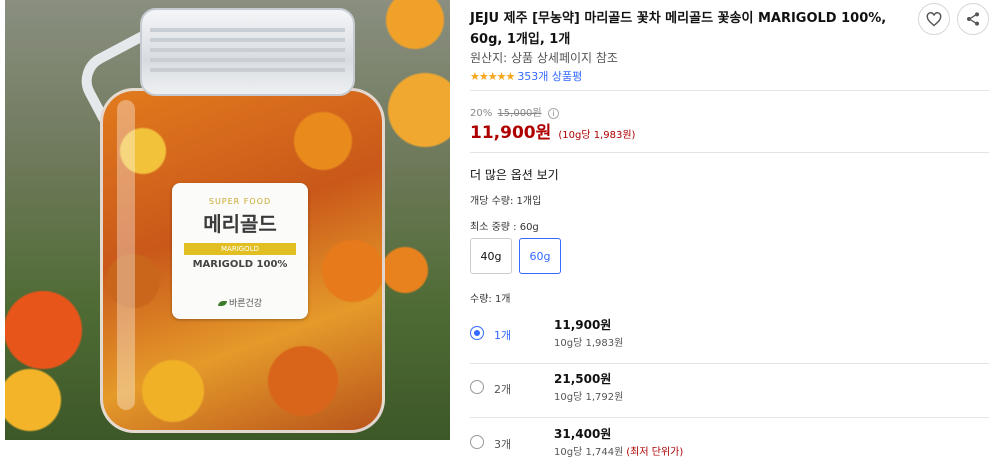  Describe the element at coordinates (655, 452) in the screenshot. I see `lowest-unit-price-badge: (최저 단위가)` at that location.